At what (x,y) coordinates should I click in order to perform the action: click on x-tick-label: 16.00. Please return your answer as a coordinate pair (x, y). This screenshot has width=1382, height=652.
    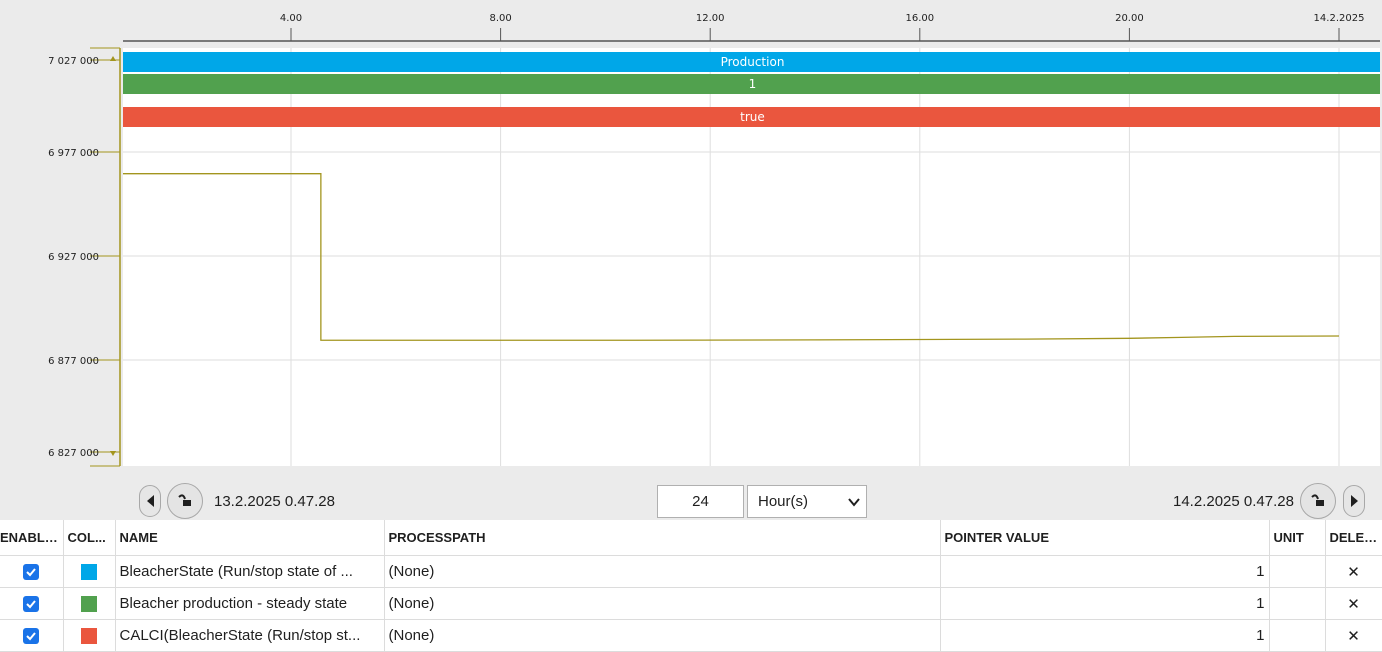
    Looking at the image, I should click on (919, 18).